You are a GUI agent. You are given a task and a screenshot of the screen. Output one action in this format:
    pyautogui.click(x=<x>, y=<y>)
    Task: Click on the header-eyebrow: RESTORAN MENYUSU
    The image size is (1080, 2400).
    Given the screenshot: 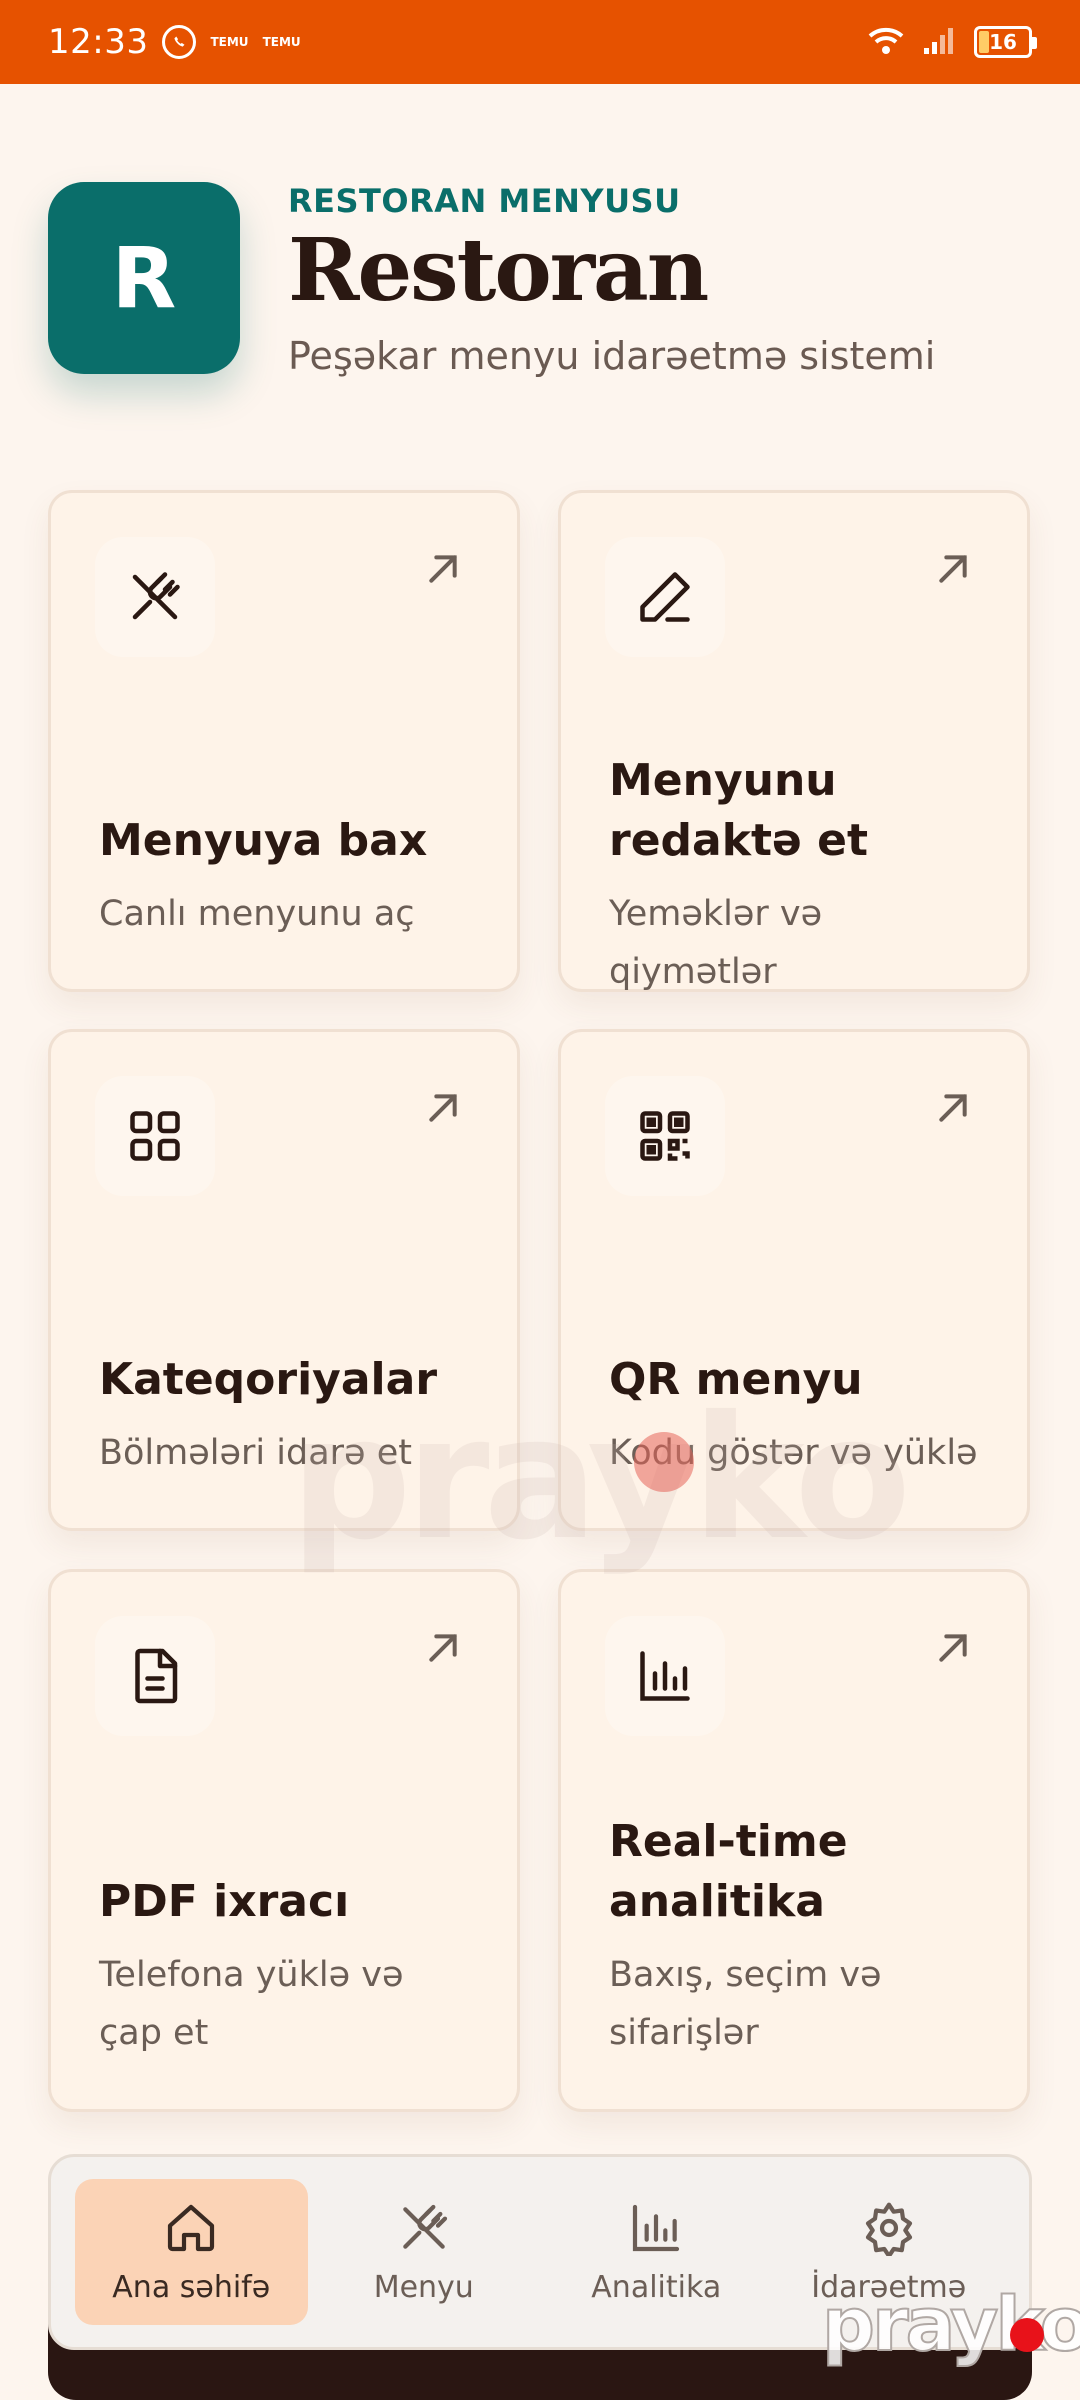 What is the action you would take?
    pyautogui.click(x=484, y=201)
    